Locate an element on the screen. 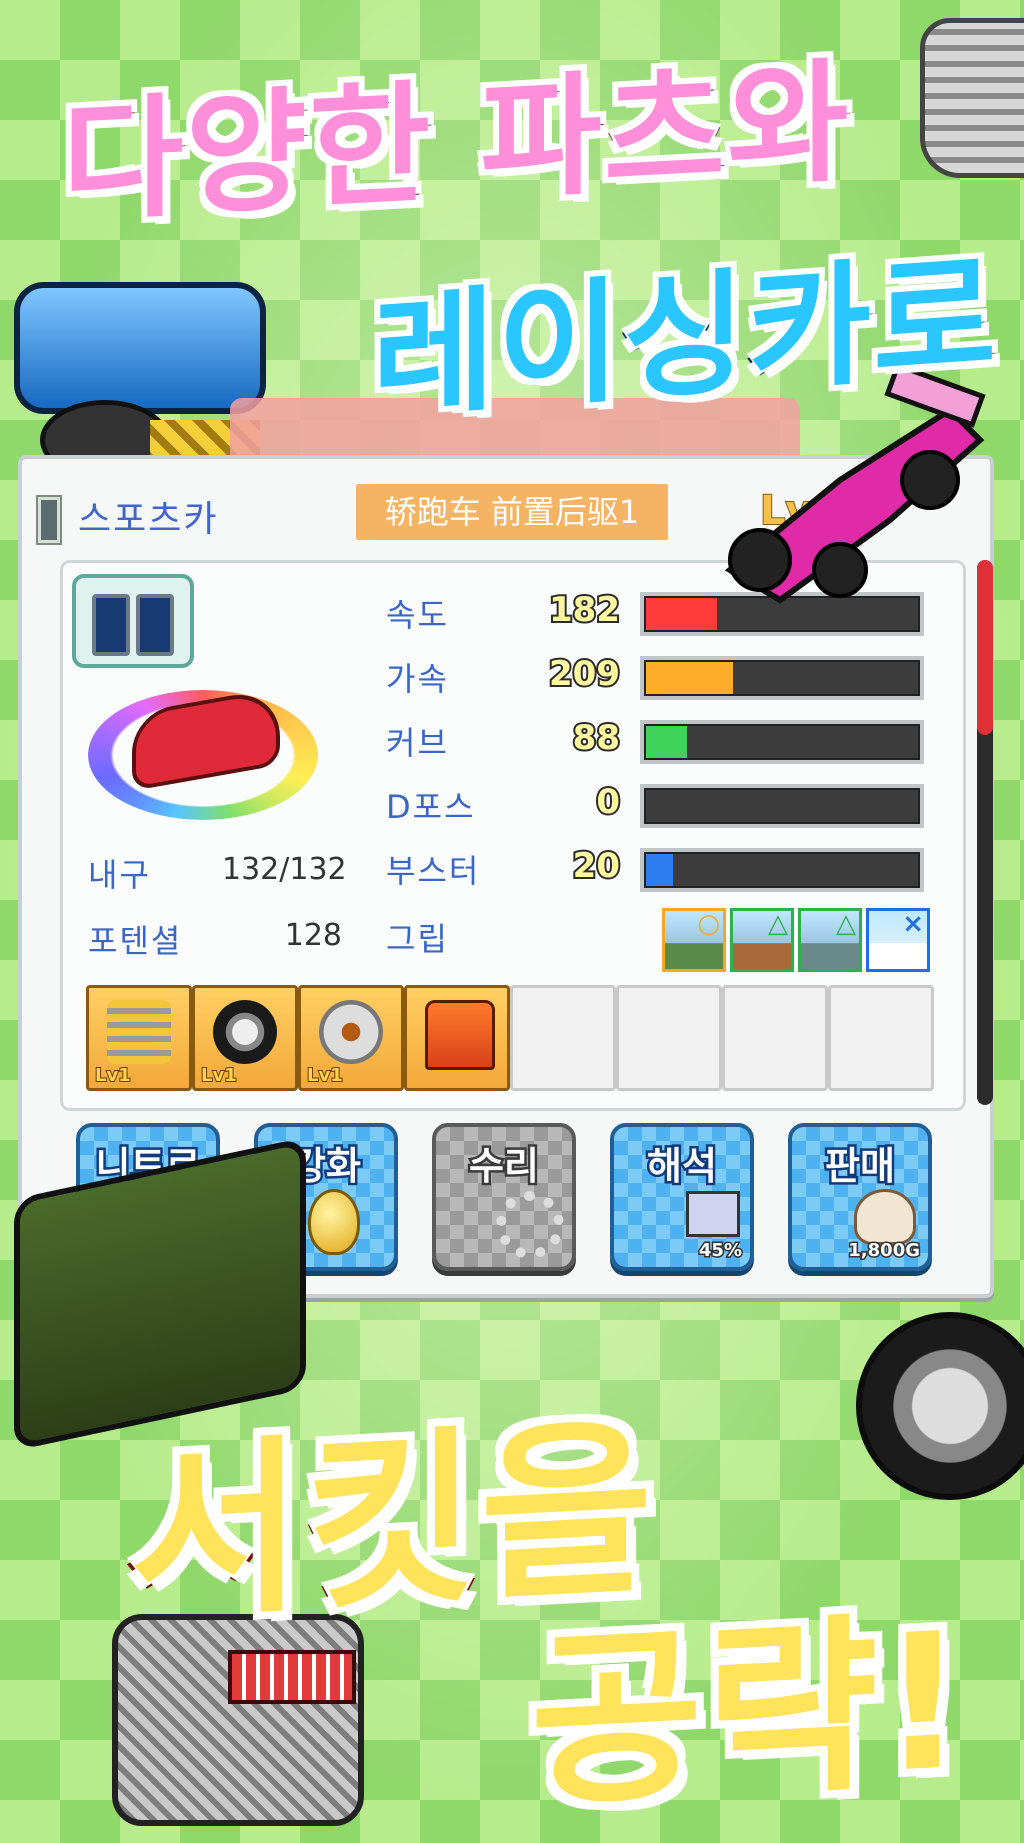 The height and width of the screenshot is (1843, 1024). stat-value: 0 is located at coordinates (608, 802).